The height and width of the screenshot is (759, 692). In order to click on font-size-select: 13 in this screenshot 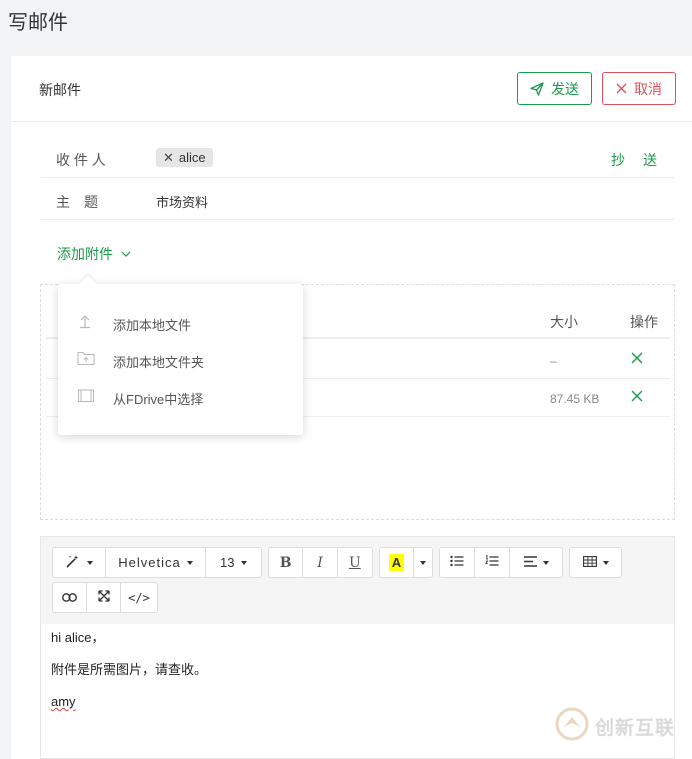, I will do `click(233, 562)`.